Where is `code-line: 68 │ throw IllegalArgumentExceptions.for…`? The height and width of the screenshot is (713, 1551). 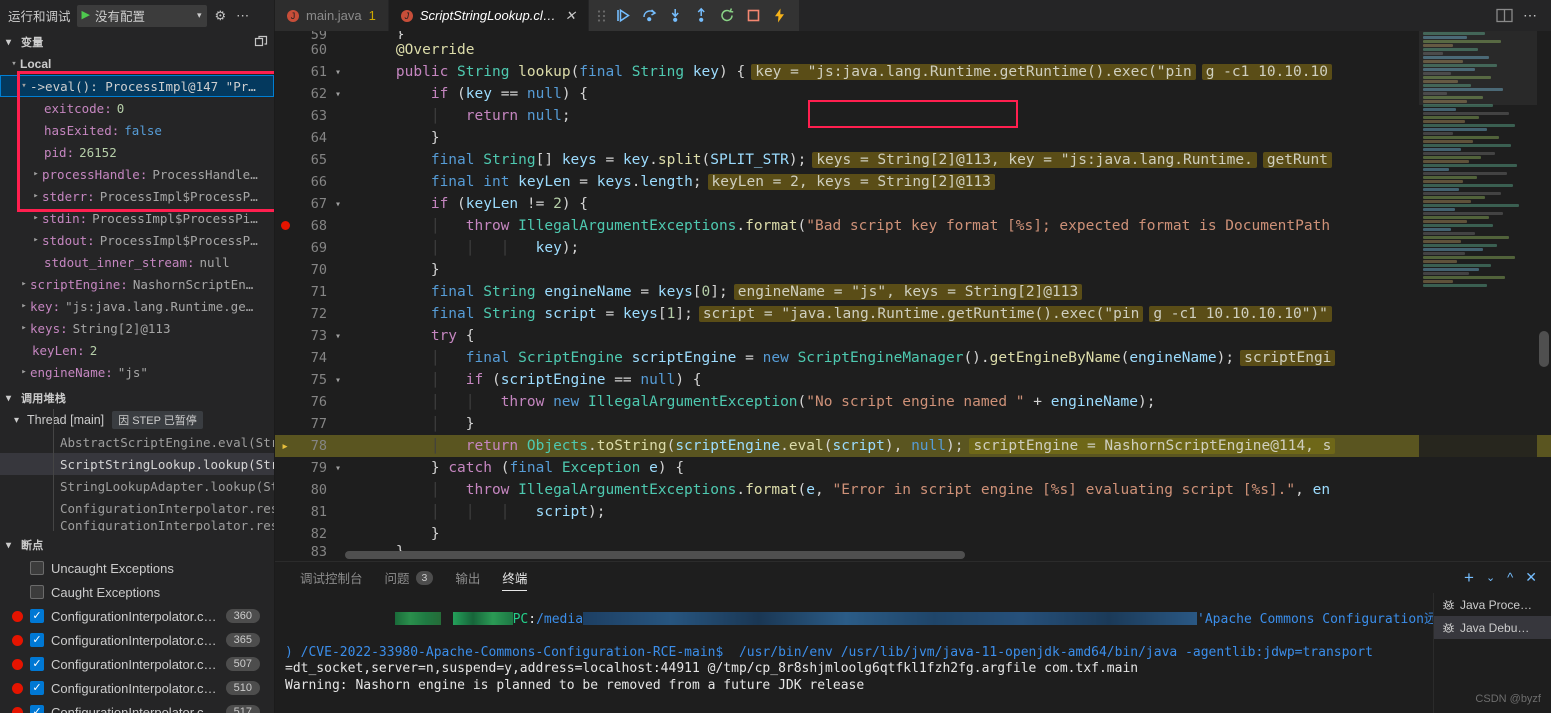
code-line: 68 │ throw IllegalArgumentExceptions.for… is located at coordinates (913, 226).